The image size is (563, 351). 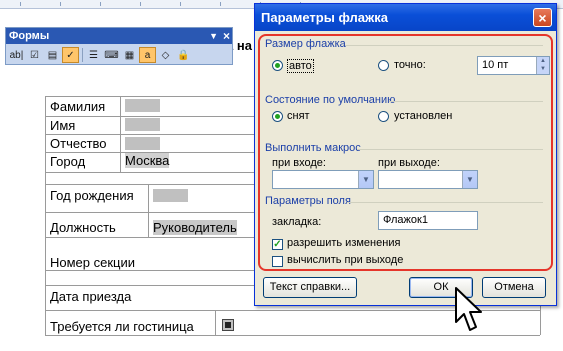 I want to click on row-label-city: Город, so click(x=68, y=161).